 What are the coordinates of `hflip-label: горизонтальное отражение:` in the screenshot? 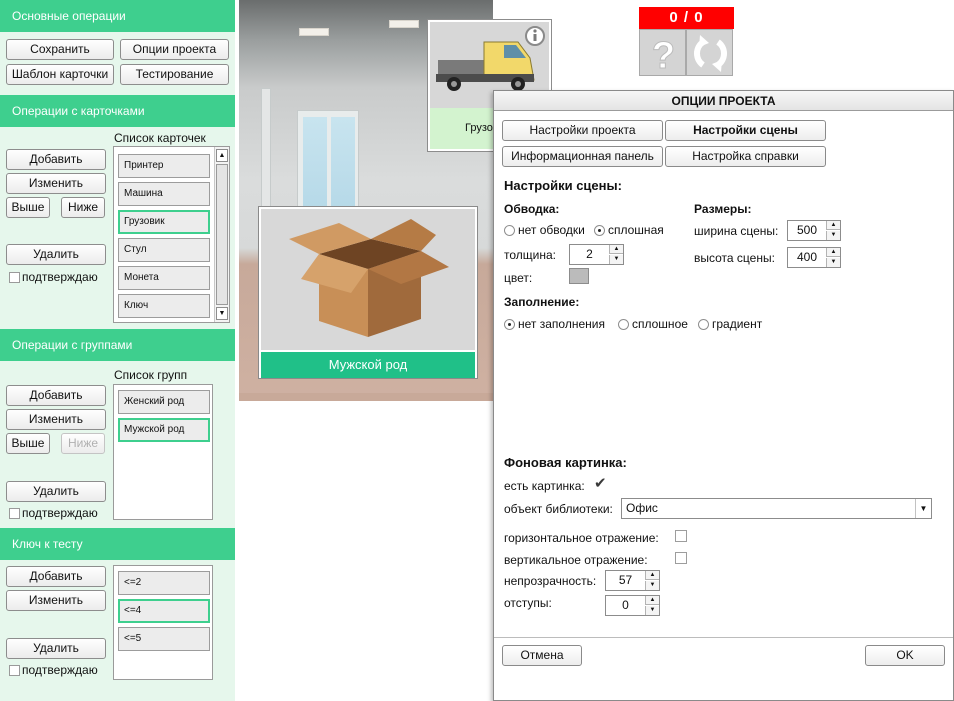 It's located at (581, 538).